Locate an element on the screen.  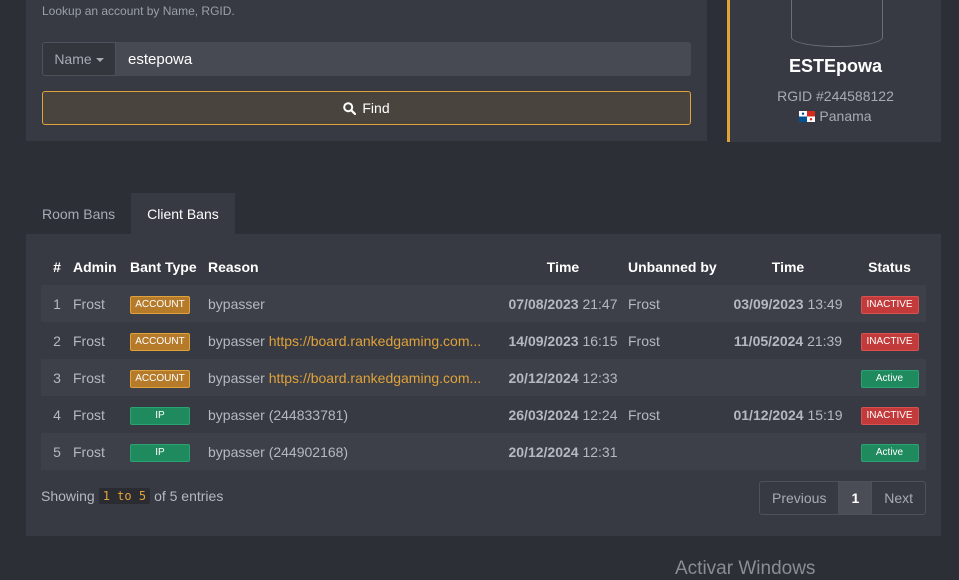
tab-client-bans: Client Bans is located at coordinates (183, 213).